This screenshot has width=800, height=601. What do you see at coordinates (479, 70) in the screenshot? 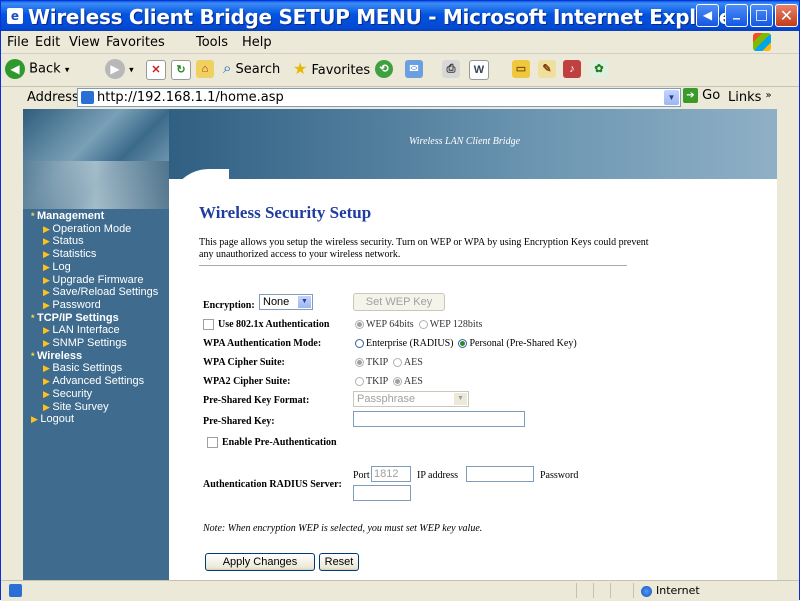
I see `edit-icon: W` at bounding box center [479, 70].